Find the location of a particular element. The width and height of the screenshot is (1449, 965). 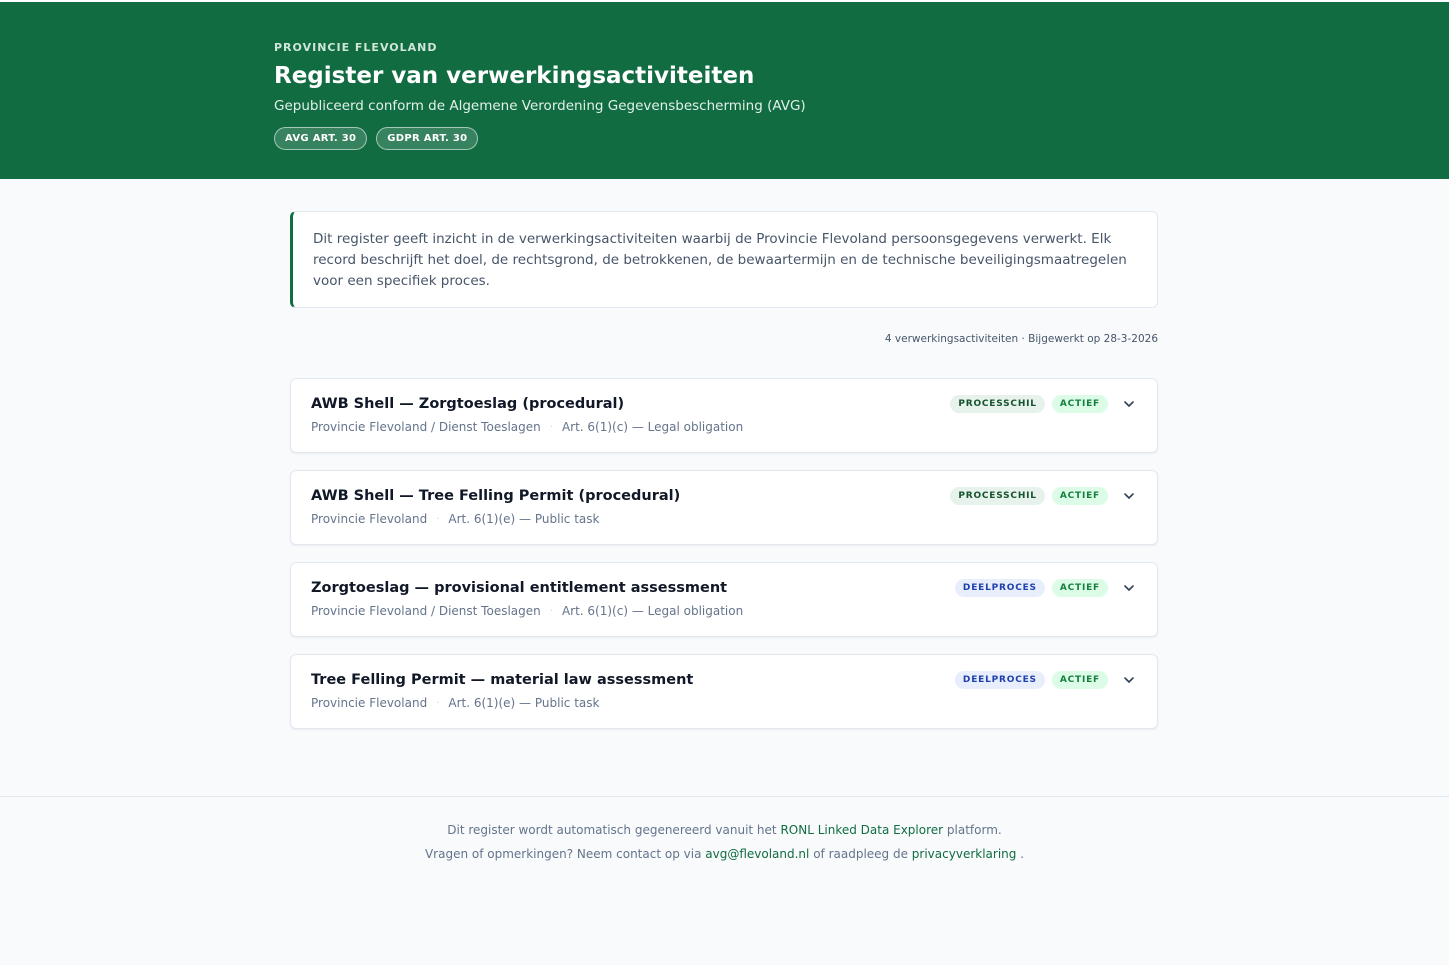

email-link: avg@flevoland.nl is located at coordinates (757, 854).